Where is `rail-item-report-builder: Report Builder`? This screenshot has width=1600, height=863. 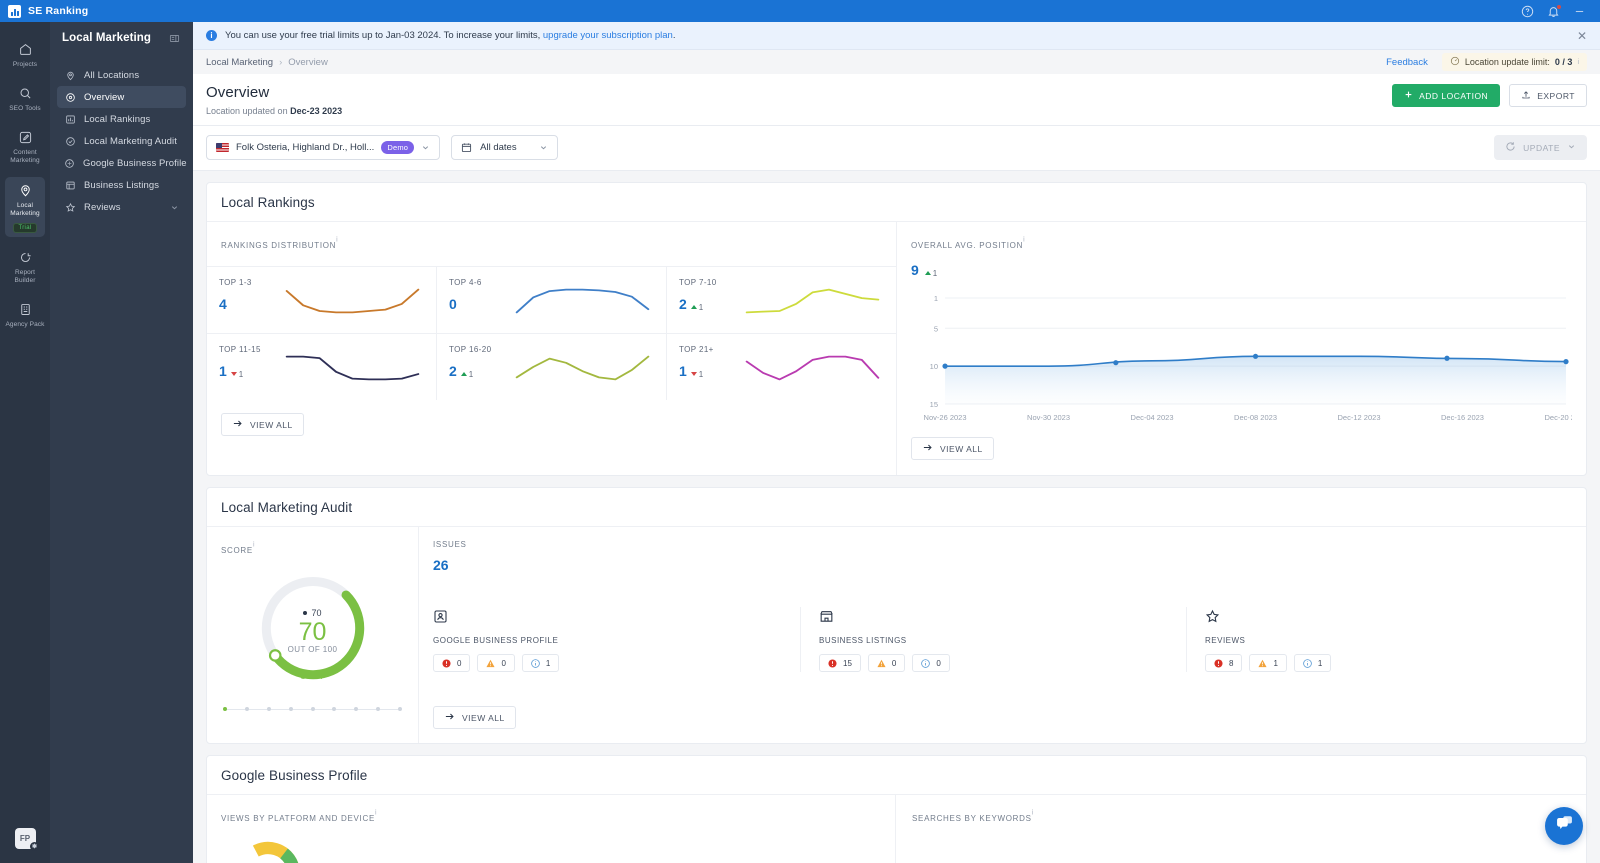
rail-item-report-builder: Report Builder is located at coordinates (25, 266).